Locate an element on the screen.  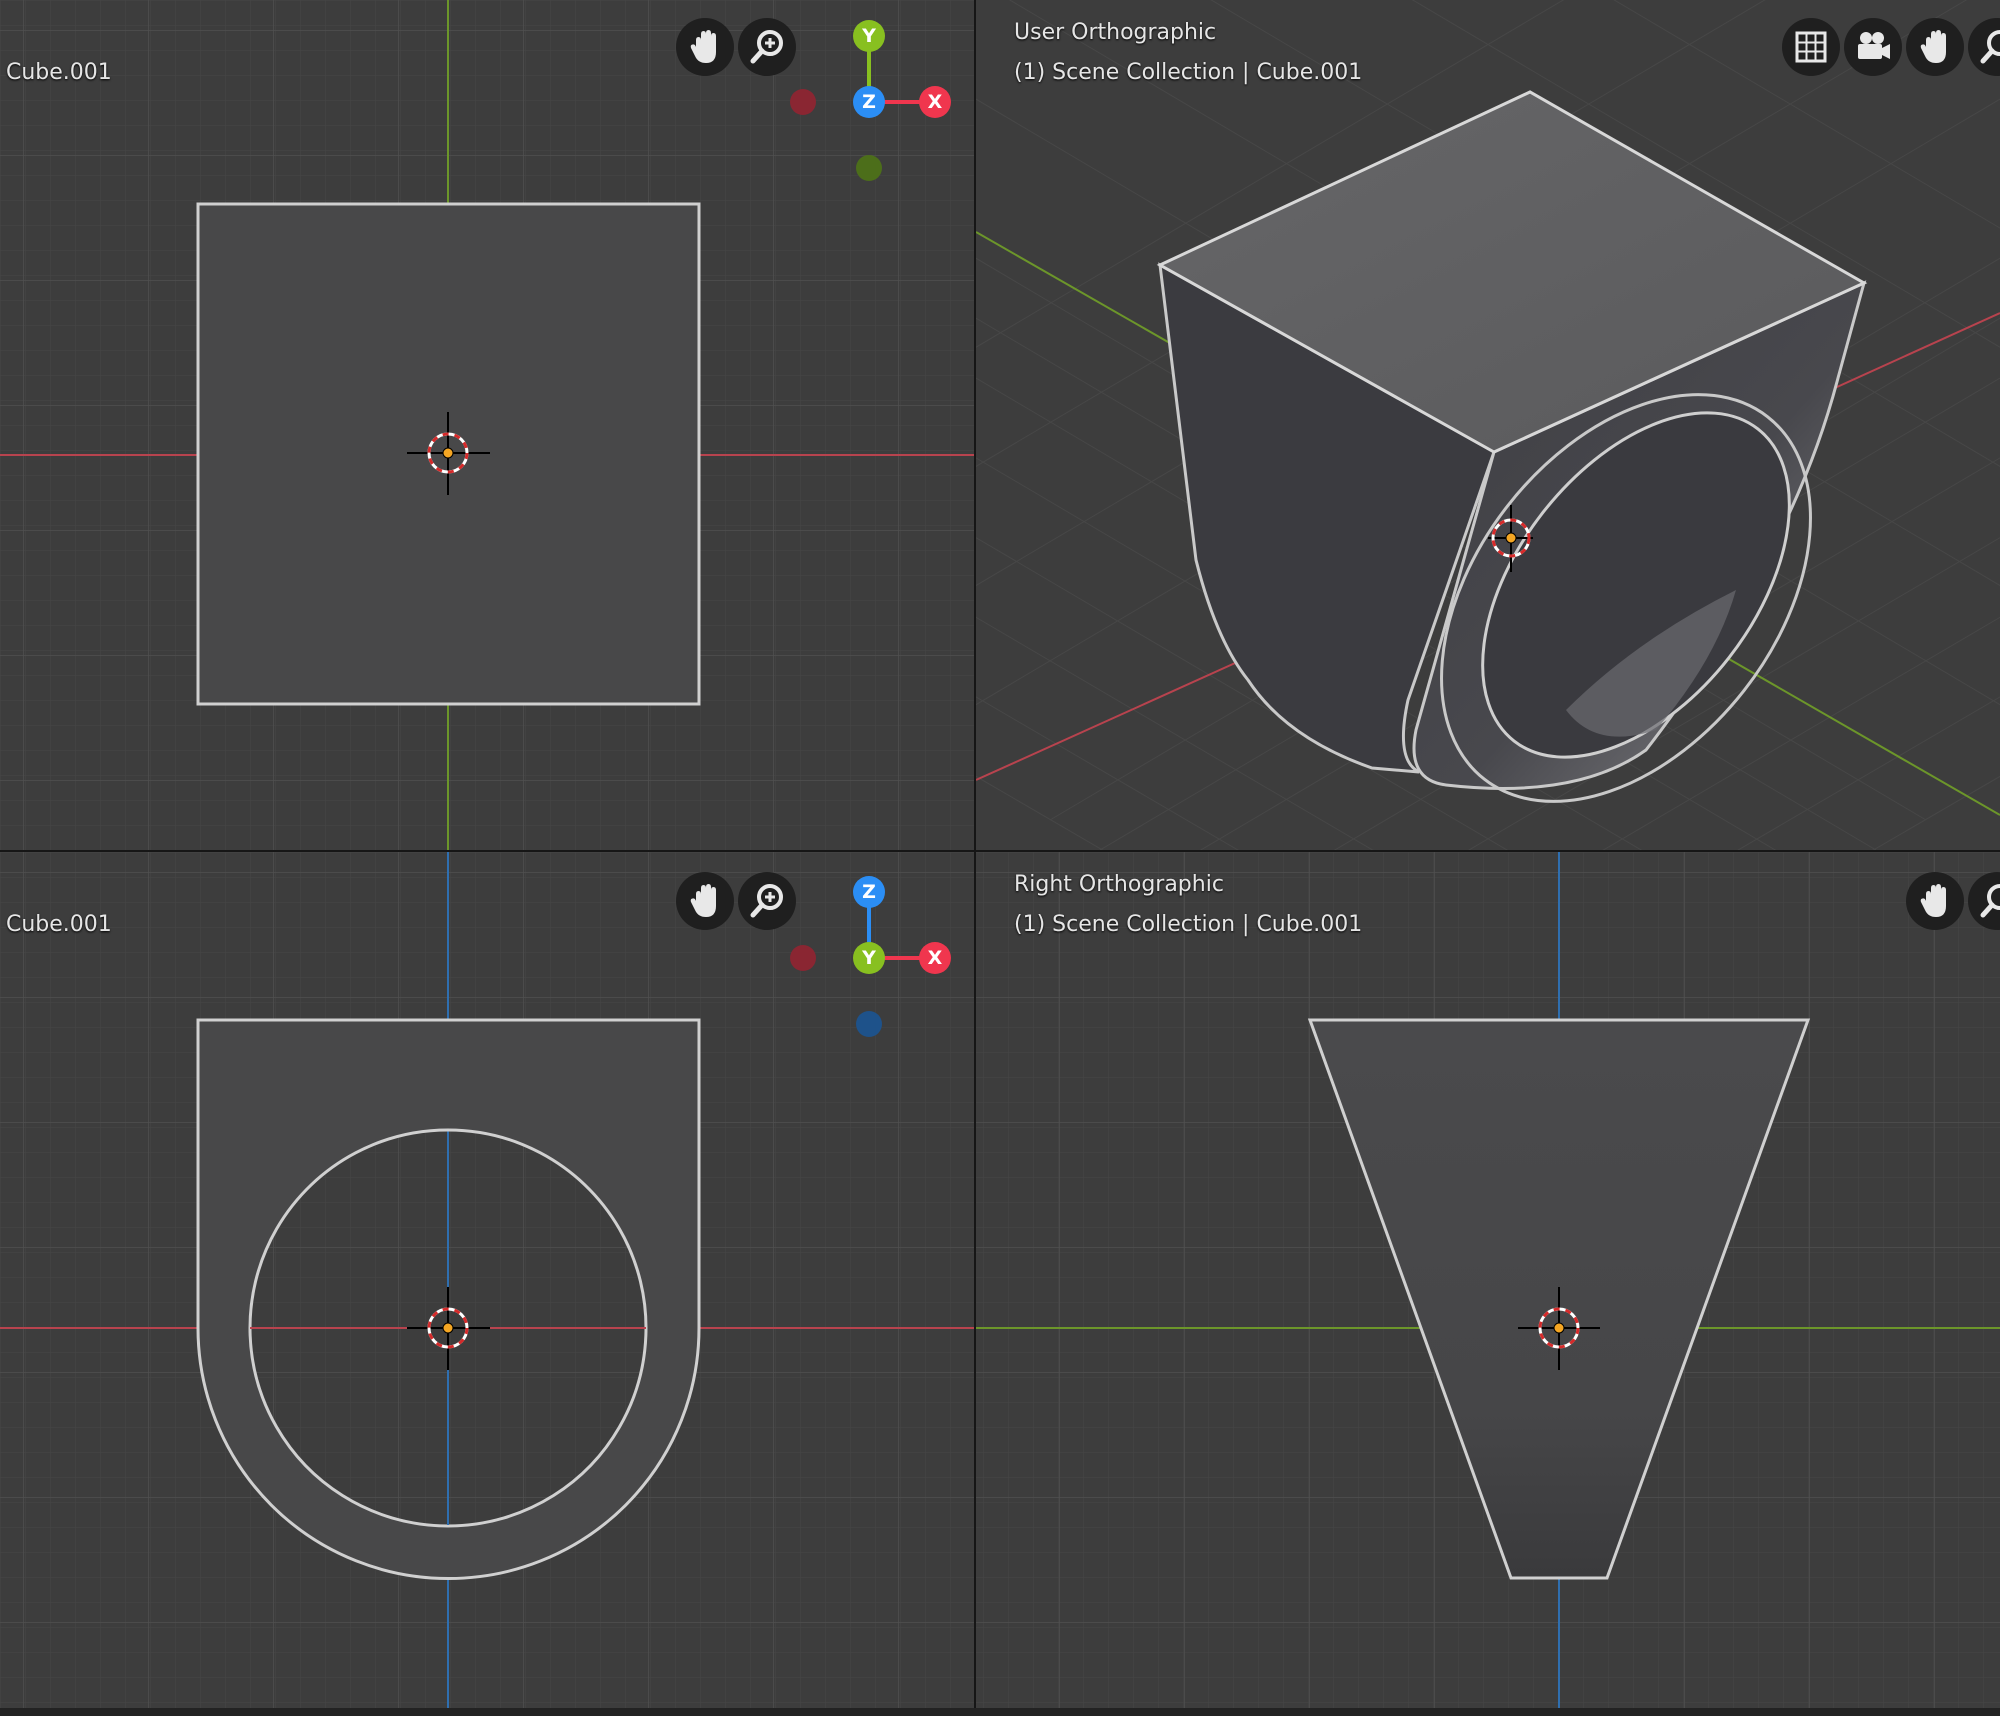
navigation-gizmo: Y Z X is located at coordinates (870, 101).